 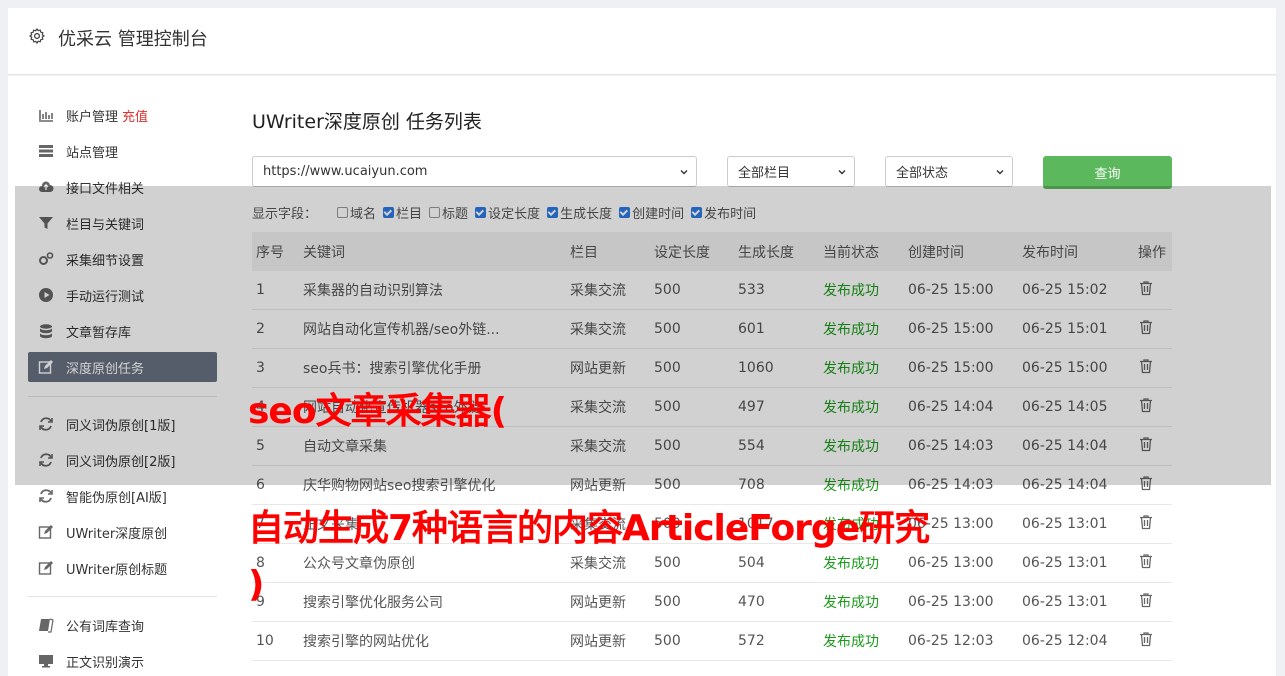 What do you see at coordinates (117, 534) in the screenshot?
I see `sidebar-item-label: UWriter深度原创` at bounding box center [117, 534].